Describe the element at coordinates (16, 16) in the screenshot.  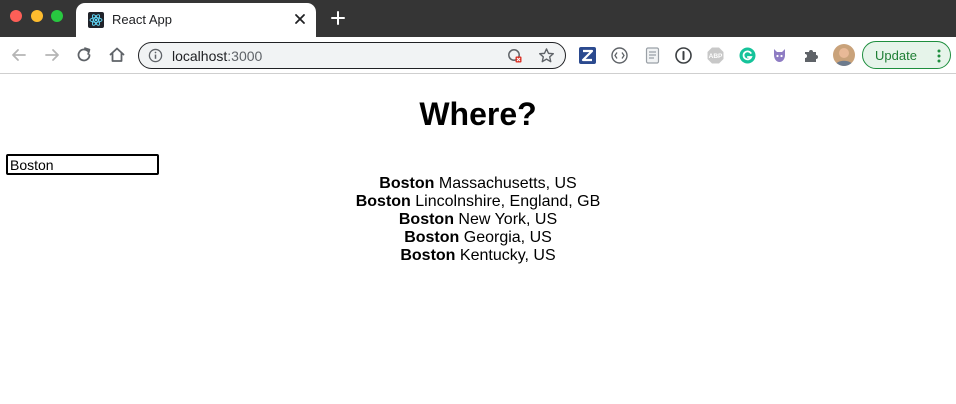
I see `close-window-button` at that location.